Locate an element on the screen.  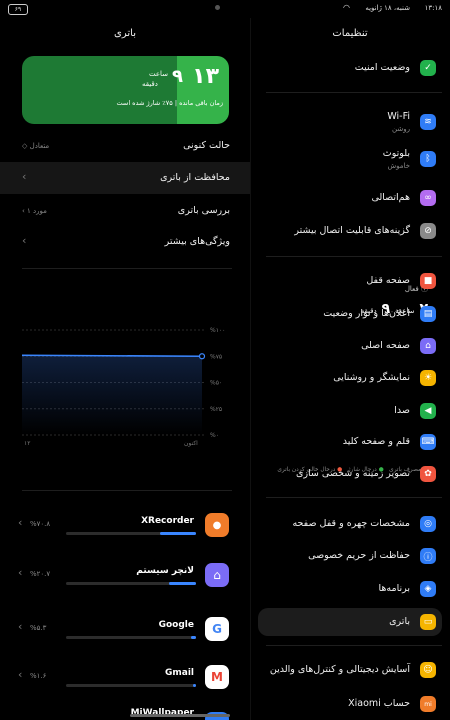
shield-check-icon: ✓ is located at coordinates (428, 68).